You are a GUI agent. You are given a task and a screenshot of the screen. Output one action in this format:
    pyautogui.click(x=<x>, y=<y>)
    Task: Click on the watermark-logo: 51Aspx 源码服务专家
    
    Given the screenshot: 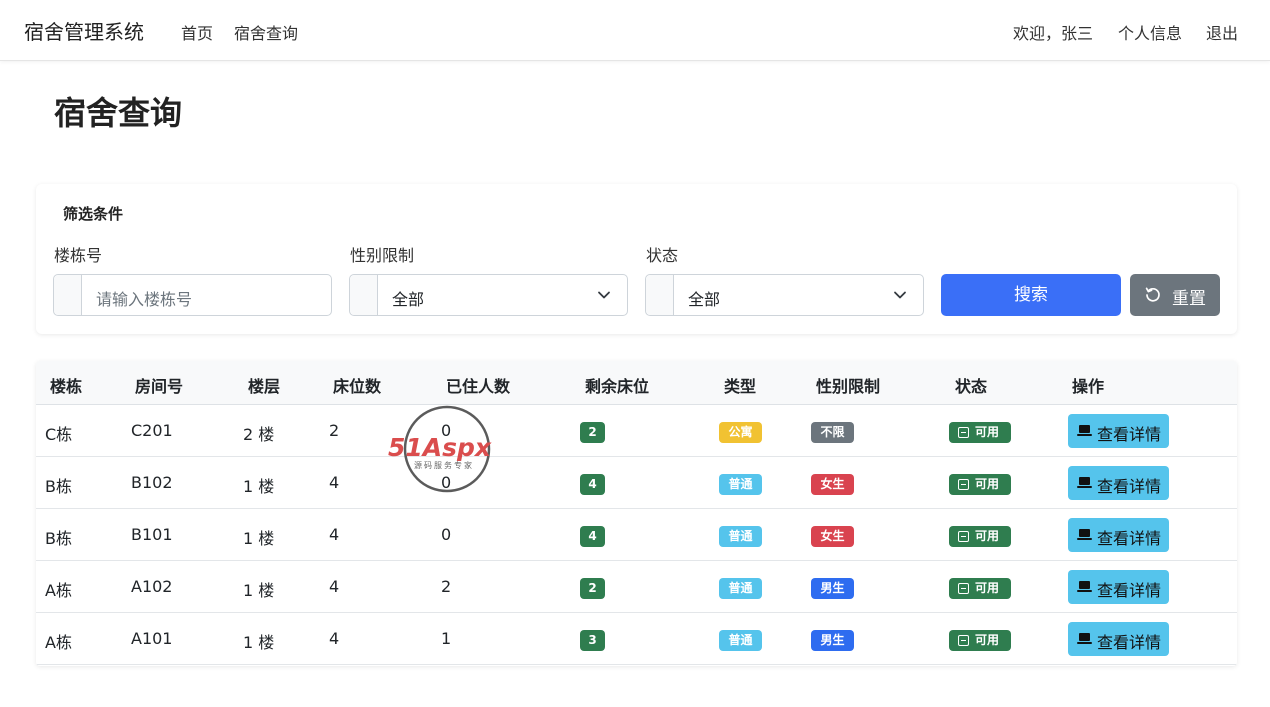 What is the action you would take?
    pyautogui.click(x=440, y=449)
    